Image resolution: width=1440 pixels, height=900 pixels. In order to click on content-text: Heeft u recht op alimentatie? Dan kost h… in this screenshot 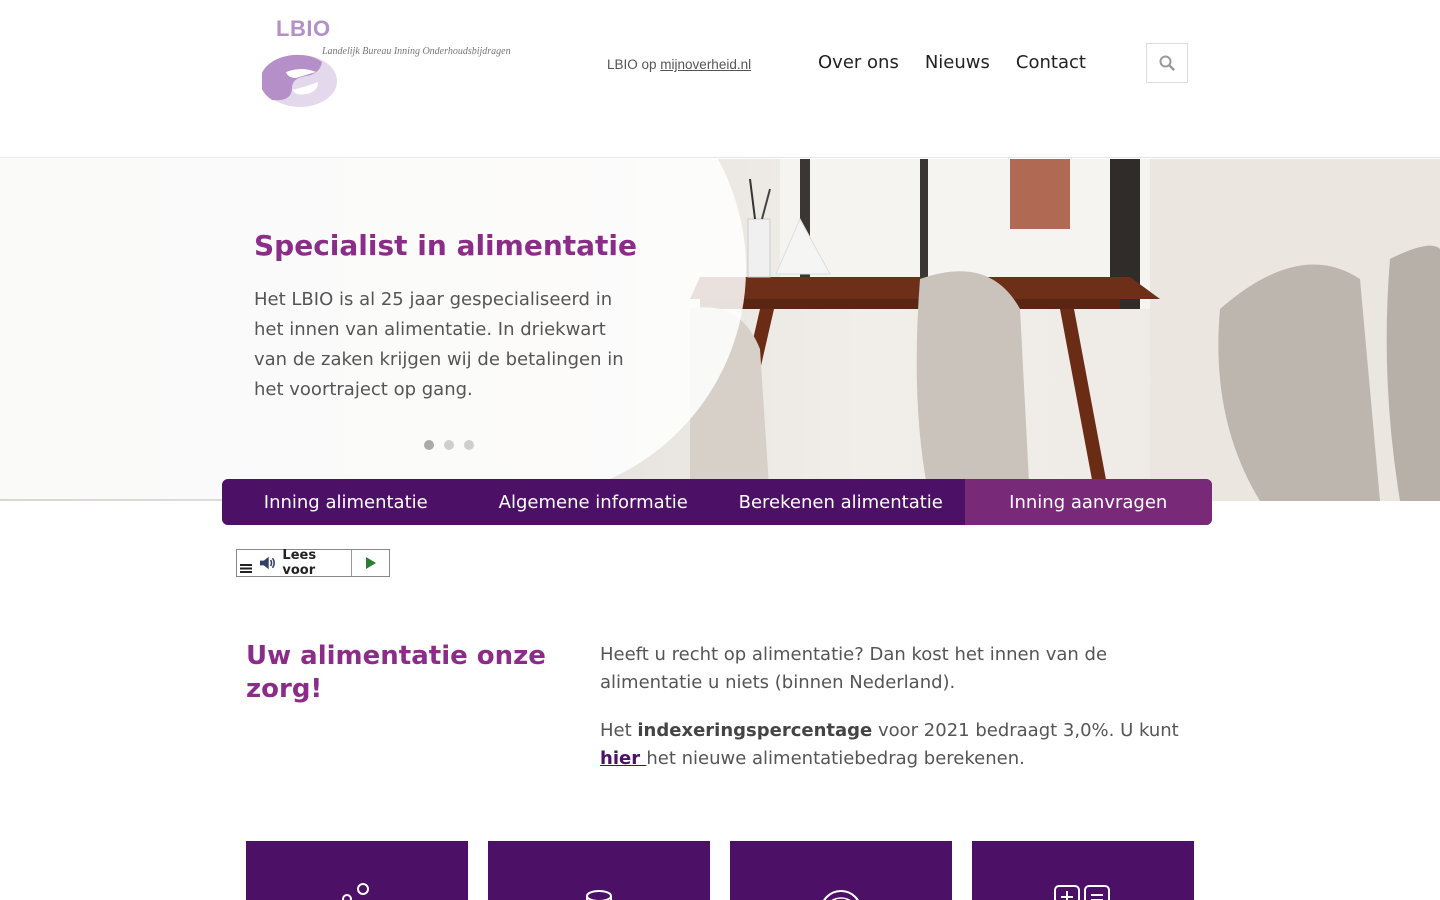, I will do `click(900, 717)`.